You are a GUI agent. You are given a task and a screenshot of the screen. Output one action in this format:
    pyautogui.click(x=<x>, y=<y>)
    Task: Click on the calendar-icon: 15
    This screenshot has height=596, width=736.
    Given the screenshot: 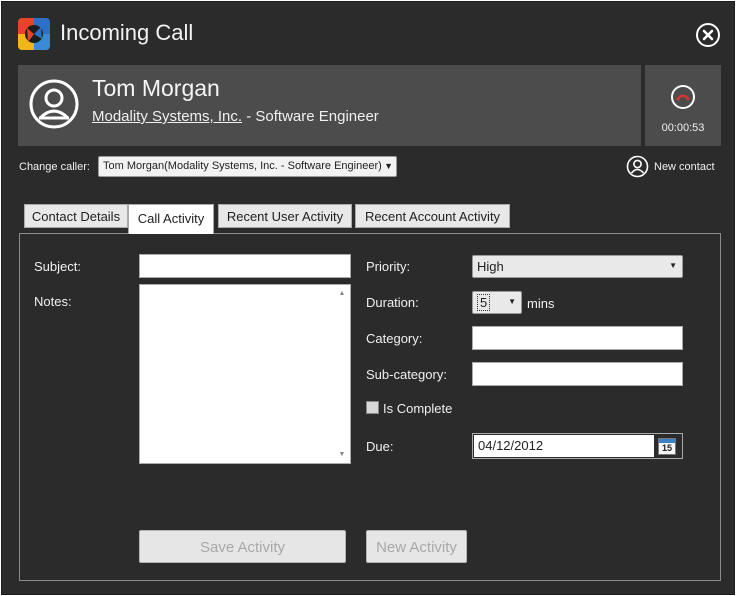 What is the action you would take?
    pyautogui.click(x=667, y=446)
    